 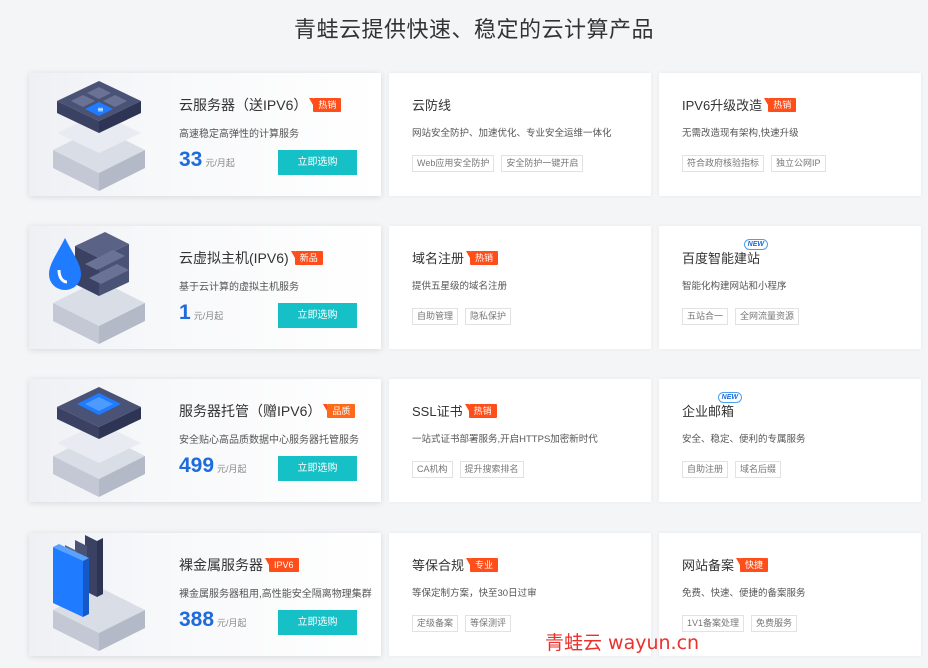 What do you see at coordinates (239, 134) in the screenshot?
I see `product-desc: 高速稳定高弹性的计算服务` at bounding box center [239, 134].